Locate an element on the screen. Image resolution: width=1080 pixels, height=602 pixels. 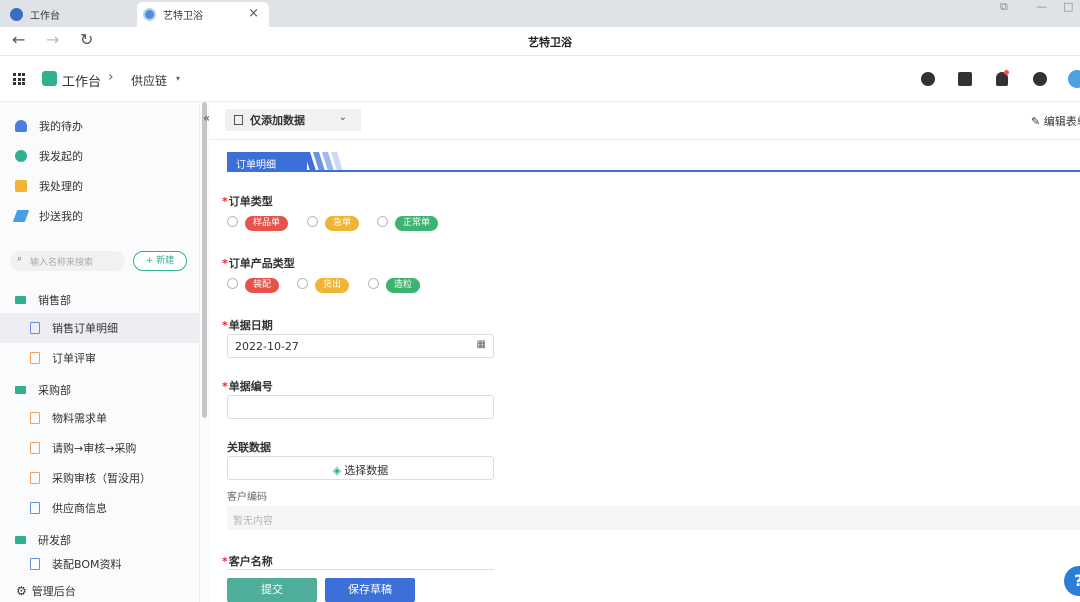
sidebar-search-input: ⌕ 输入名称来搜索 is located at coordinates (67, 261).